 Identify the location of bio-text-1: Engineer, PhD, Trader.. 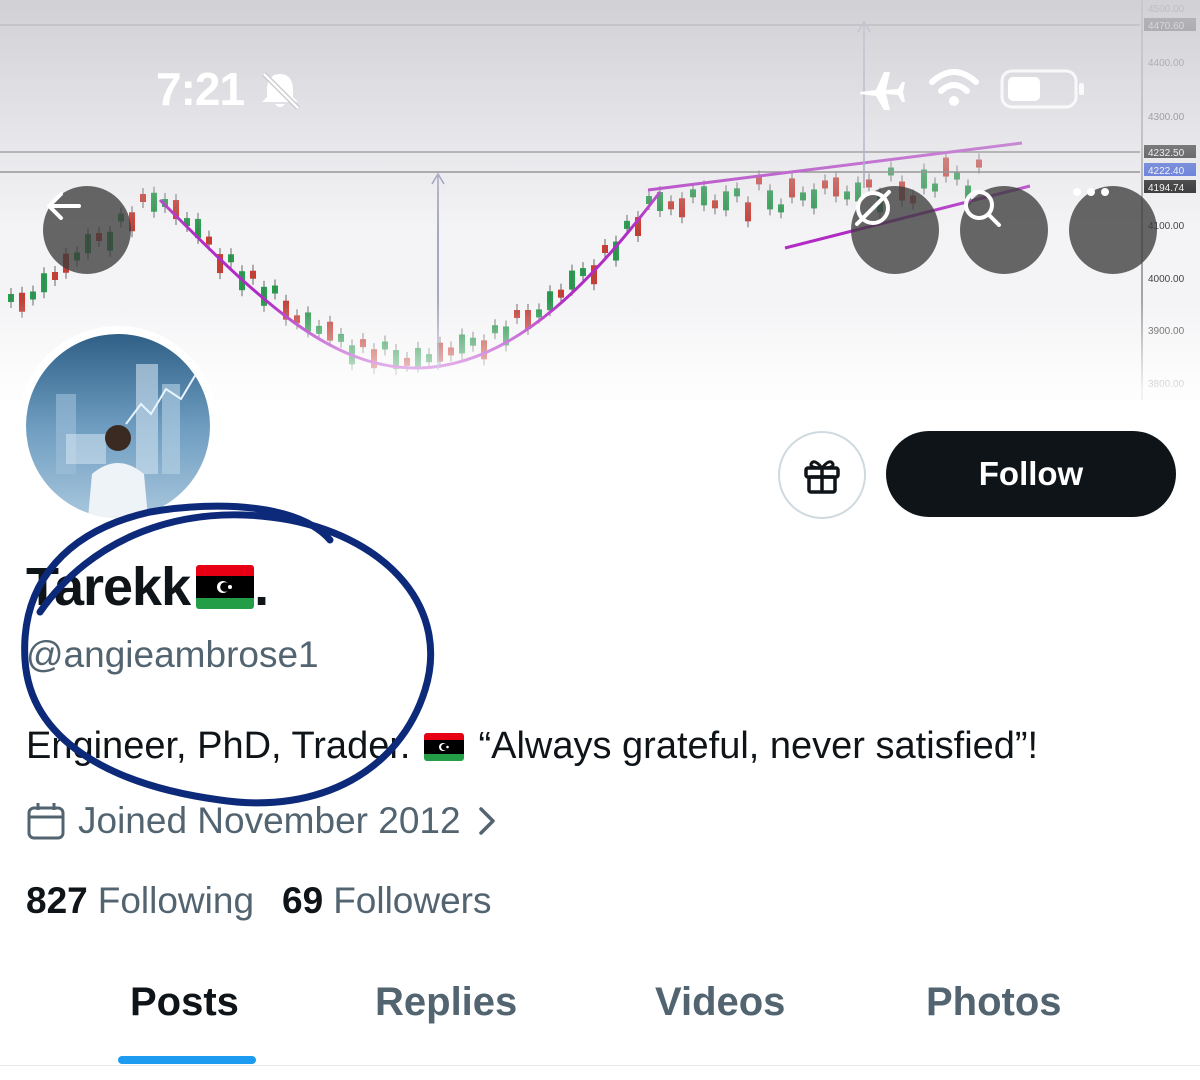
(218, 746).